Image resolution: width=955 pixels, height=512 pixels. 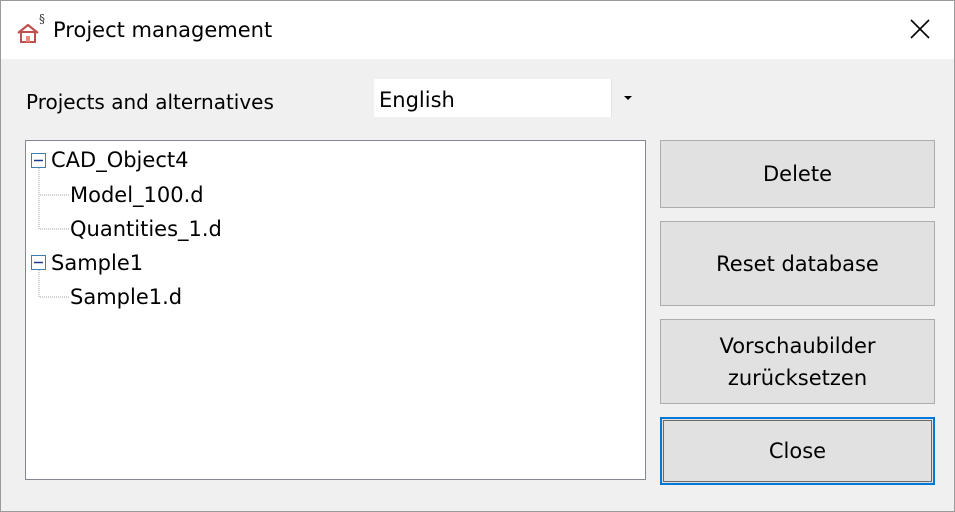 I want to click on reset-previews-button: Vorschaubilder zurücksetzen, so click(x=797, y=361).